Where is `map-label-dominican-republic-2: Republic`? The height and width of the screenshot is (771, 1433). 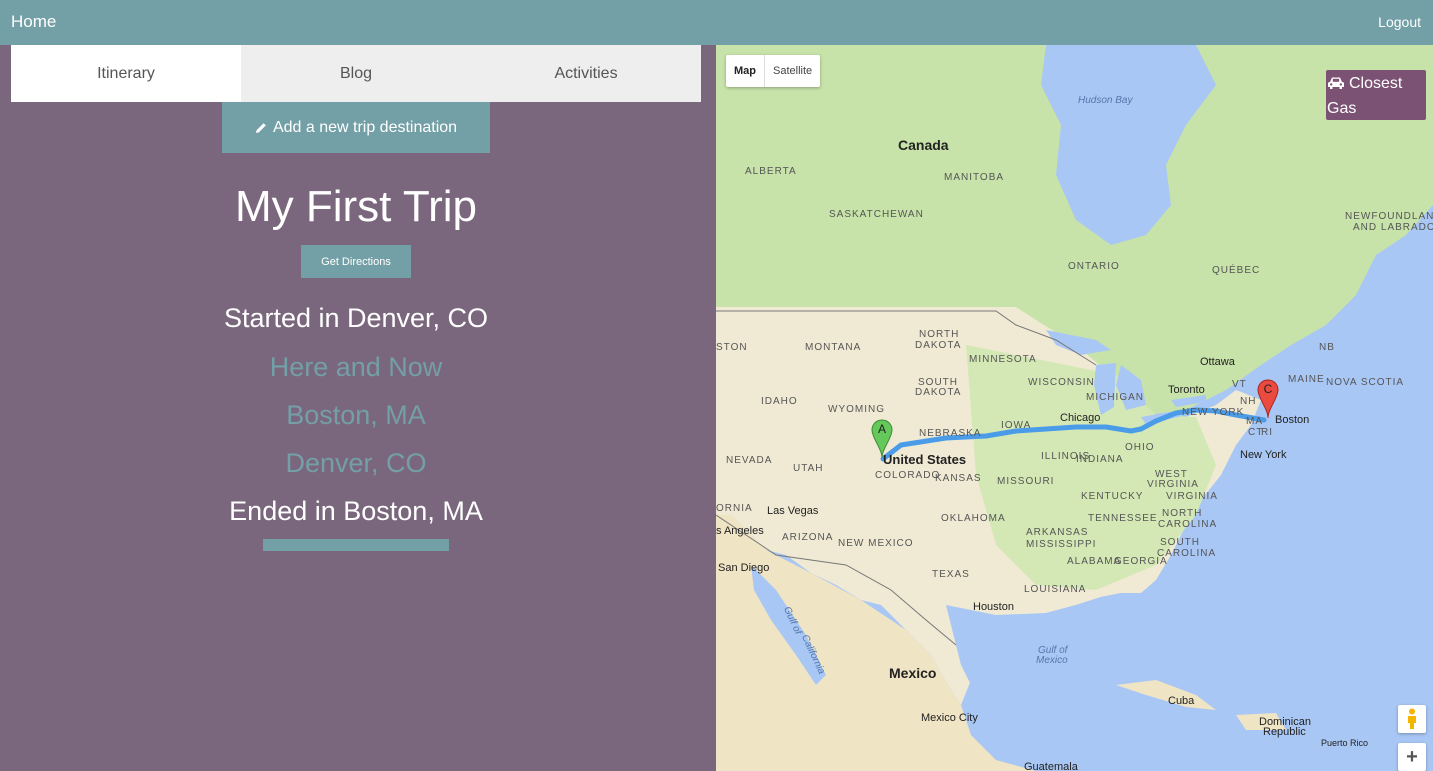 map-label-dominican-republic-2: Republic is located at coordinates (1284, 732).